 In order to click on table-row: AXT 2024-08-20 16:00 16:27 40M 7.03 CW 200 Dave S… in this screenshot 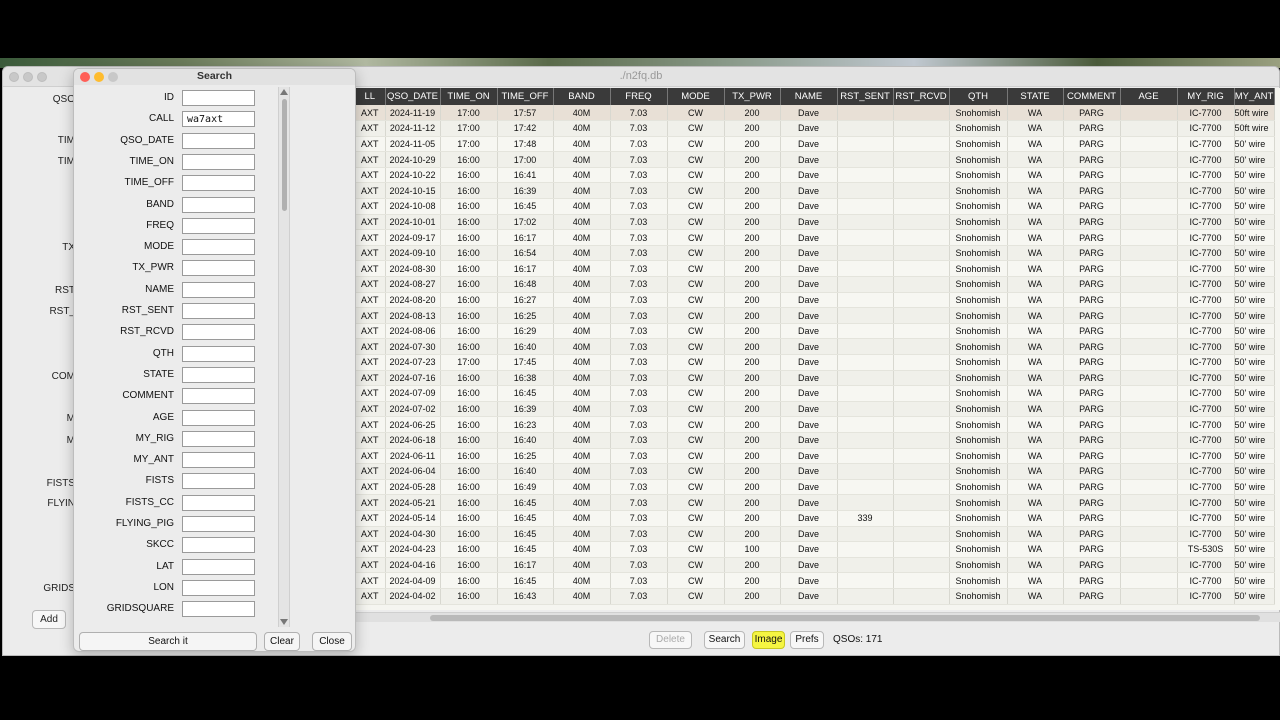, I will do `click(815, 300)`.